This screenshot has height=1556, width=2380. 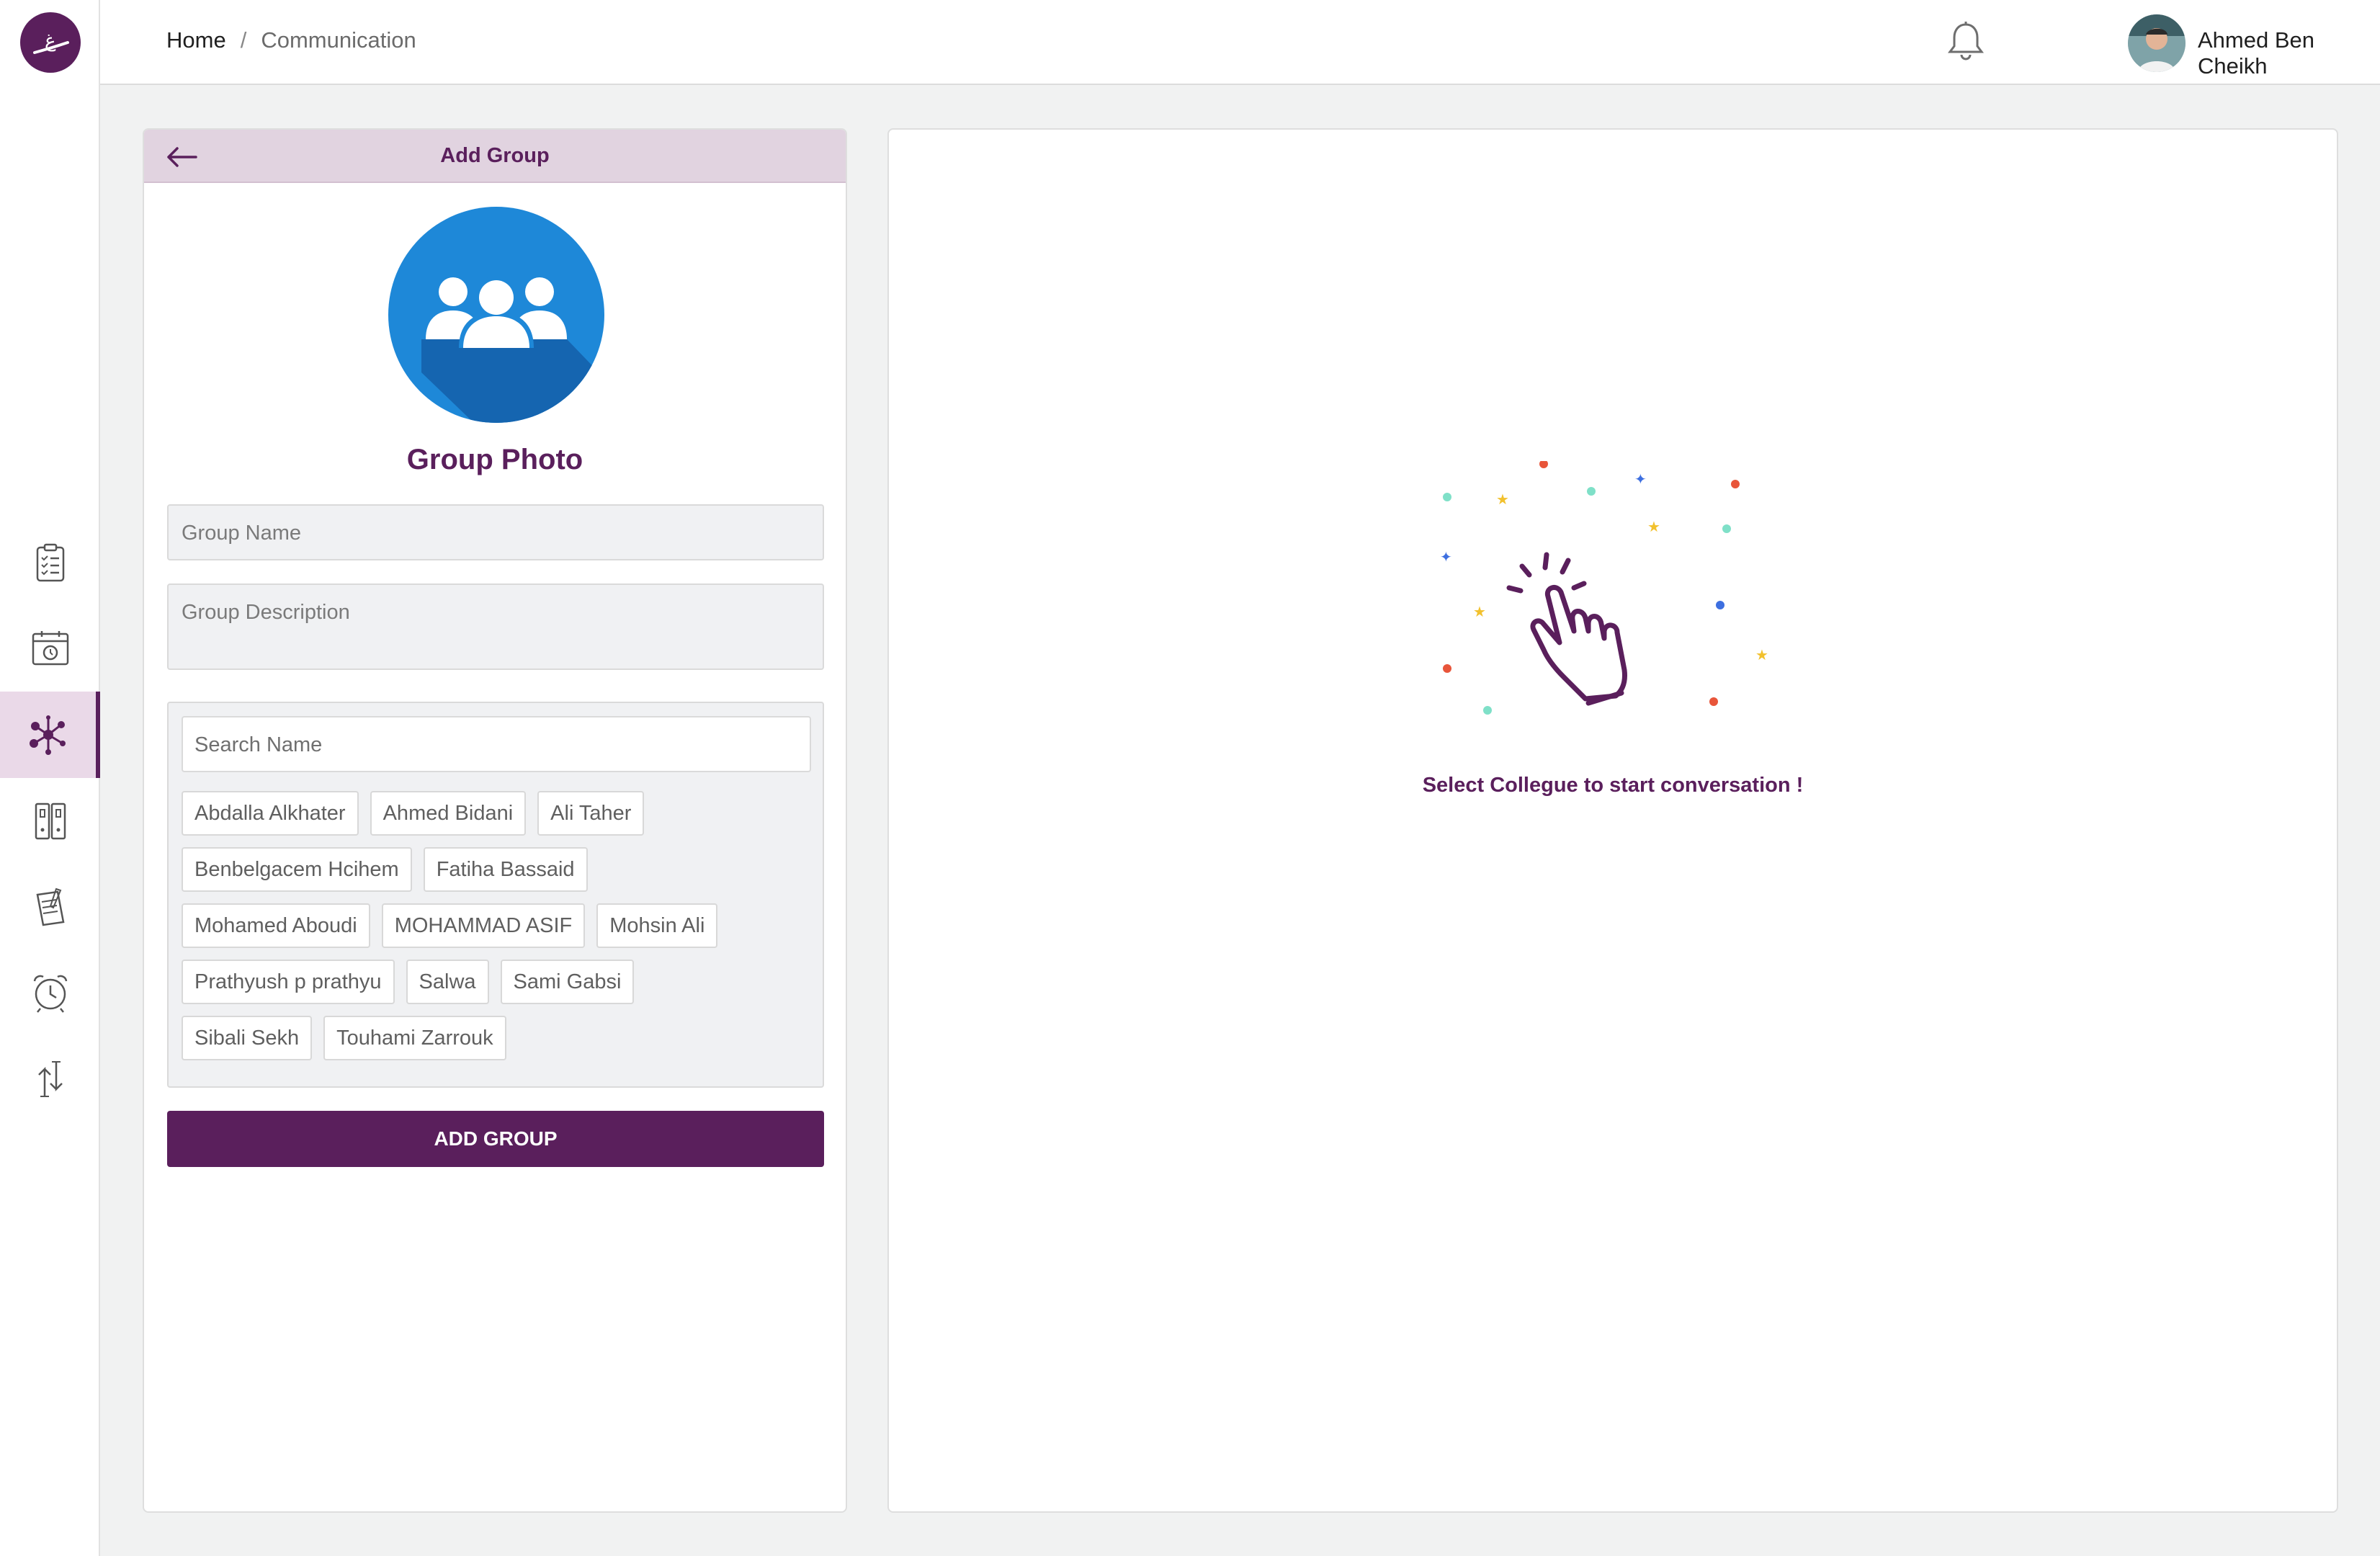 I want to click on swap-arrows-icon, so click(x=50, y=1079).